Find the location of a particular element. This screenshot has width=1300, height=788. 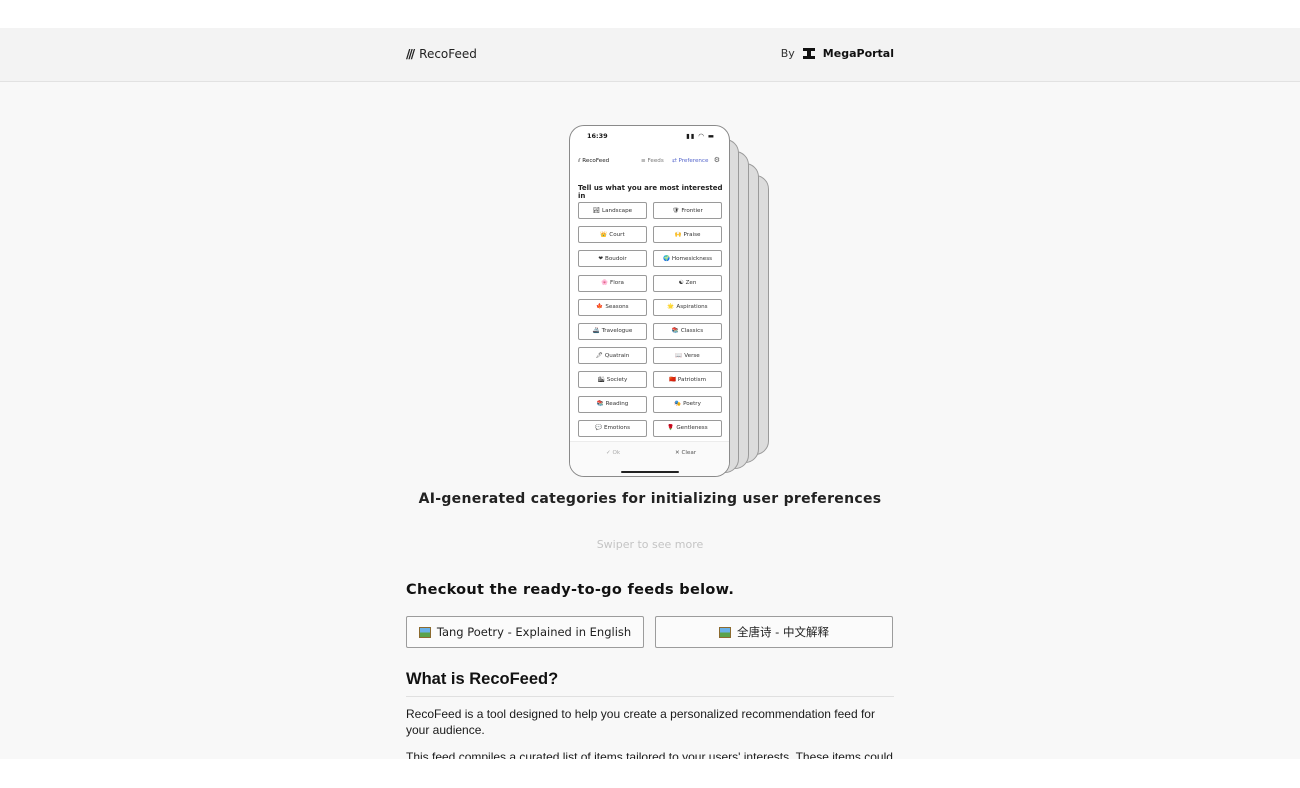

category-label: Society is located at coordinates (617, 379).